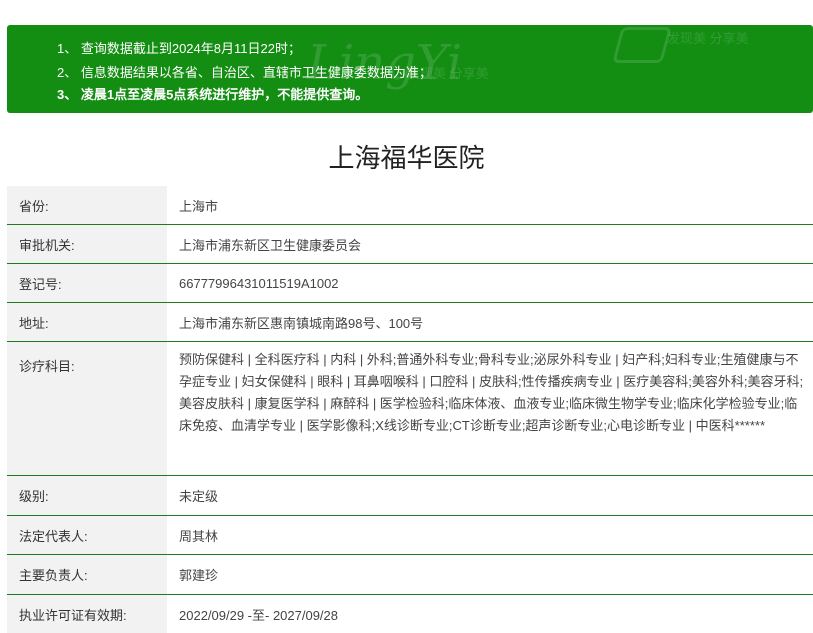 The image size is (813, 633). I want to click on field-value-legal-rep: 周其林, so click(490, 535).